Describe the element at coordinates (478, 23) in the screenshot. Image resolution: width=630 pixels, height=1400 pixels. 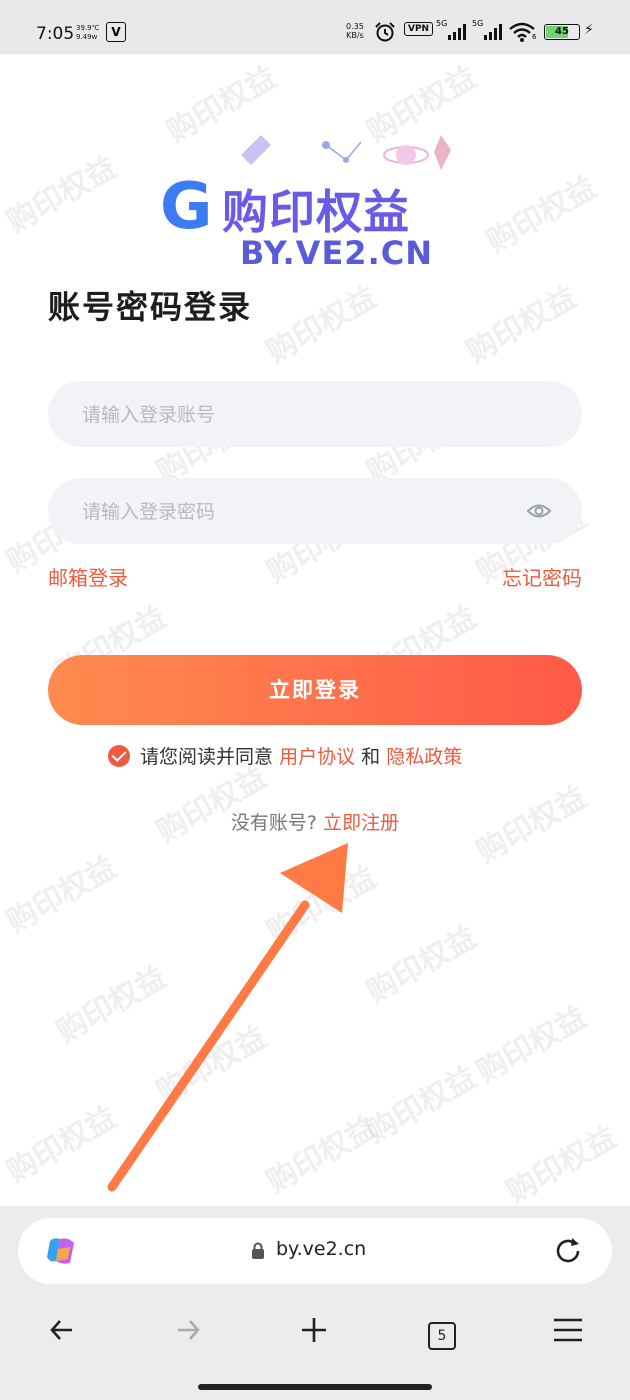
I see `signal2-label: 5G` at that location.